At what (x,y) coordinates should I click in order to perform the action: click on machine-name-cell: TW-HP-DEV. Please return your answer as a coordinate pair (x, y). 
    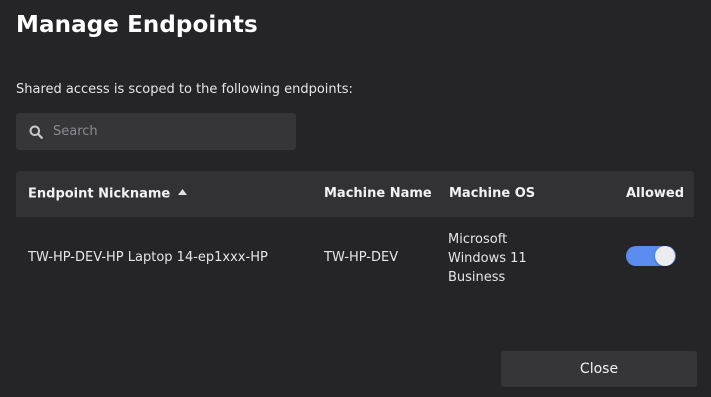
    Looking at the image, I should click on (361, 257).